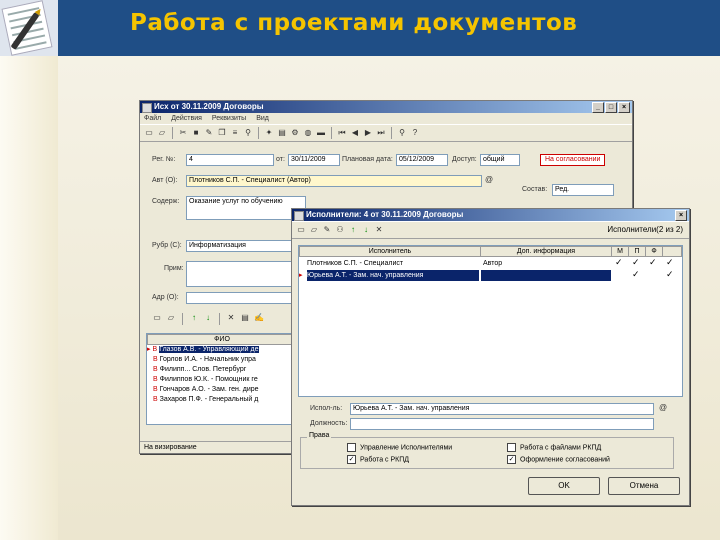 The height and width of the screenshot is (540, 720). Describe the element at coordinates (241, 274) in the screenshot. I see `note-field` at that location.